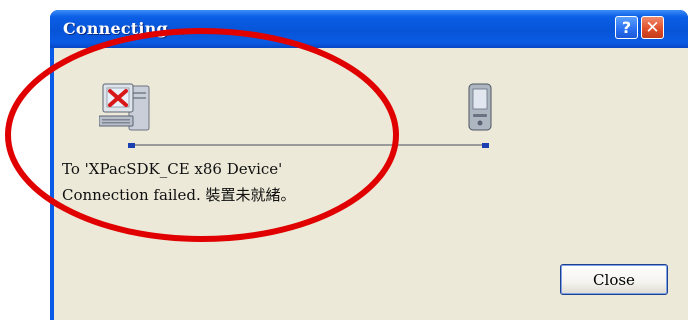 Image resolution: width=688 pixels, height=320 pixels. Describe the element at coordinates (172, 169) in the screenshot. I see `status-target-text: To 'XPacSDK_CE x86 Device'` at that location.